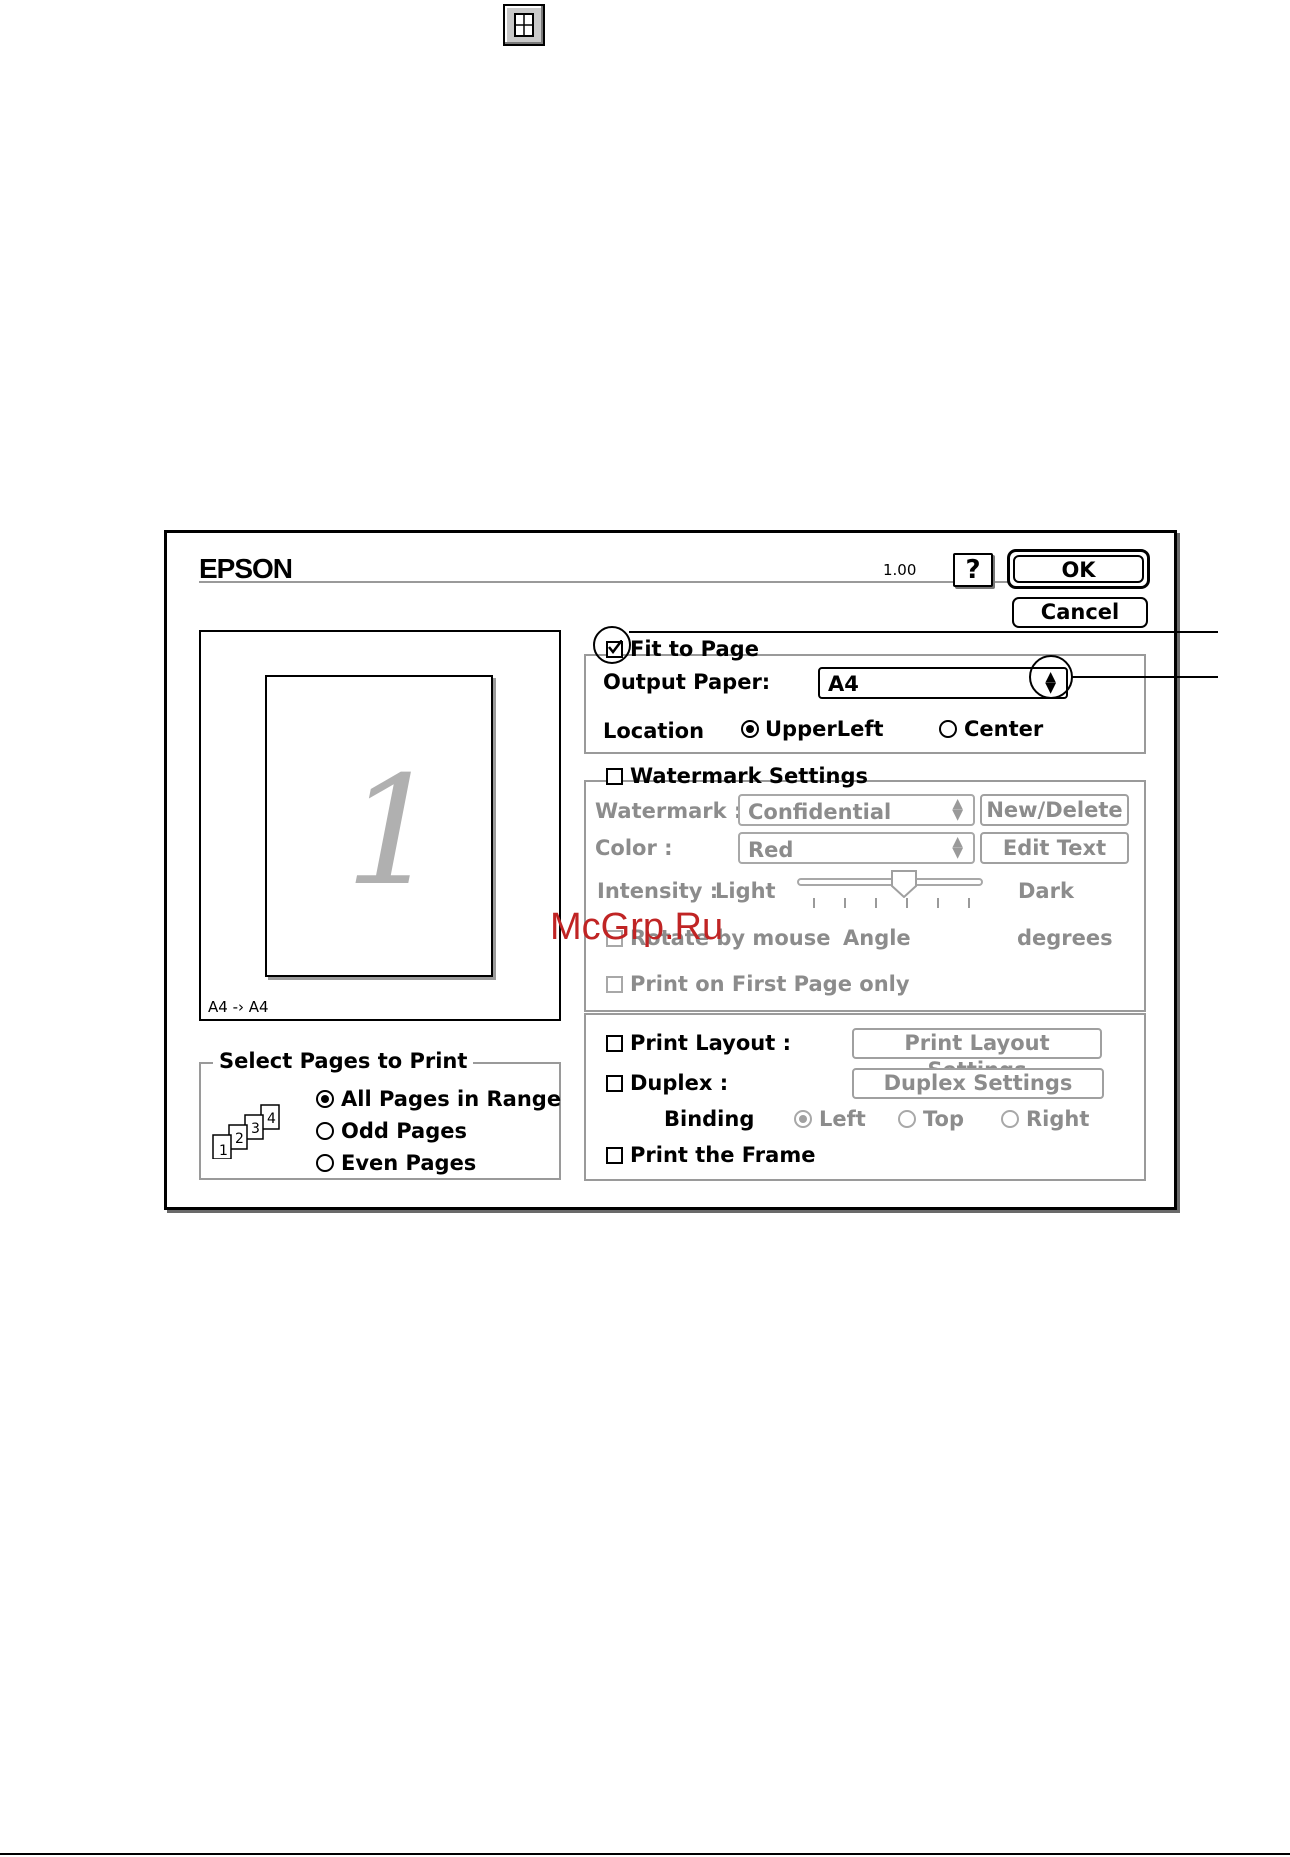  I want to click on watermark-select: Confidential ▲ ▼, so click(856, 810).